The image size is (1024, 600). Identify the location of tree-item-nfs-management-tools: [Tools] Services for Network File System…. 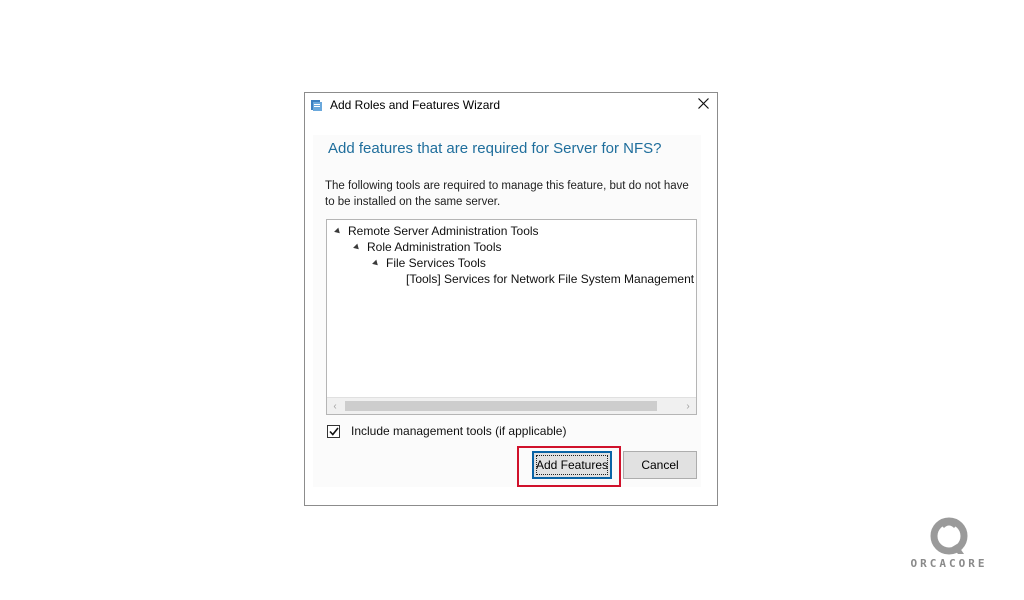
(551, 279).